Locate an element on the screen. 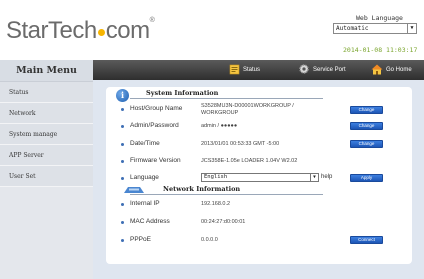 The width and height of the screenshot is (424, 279). nav-status: Status is located at coordinates (244, 70).